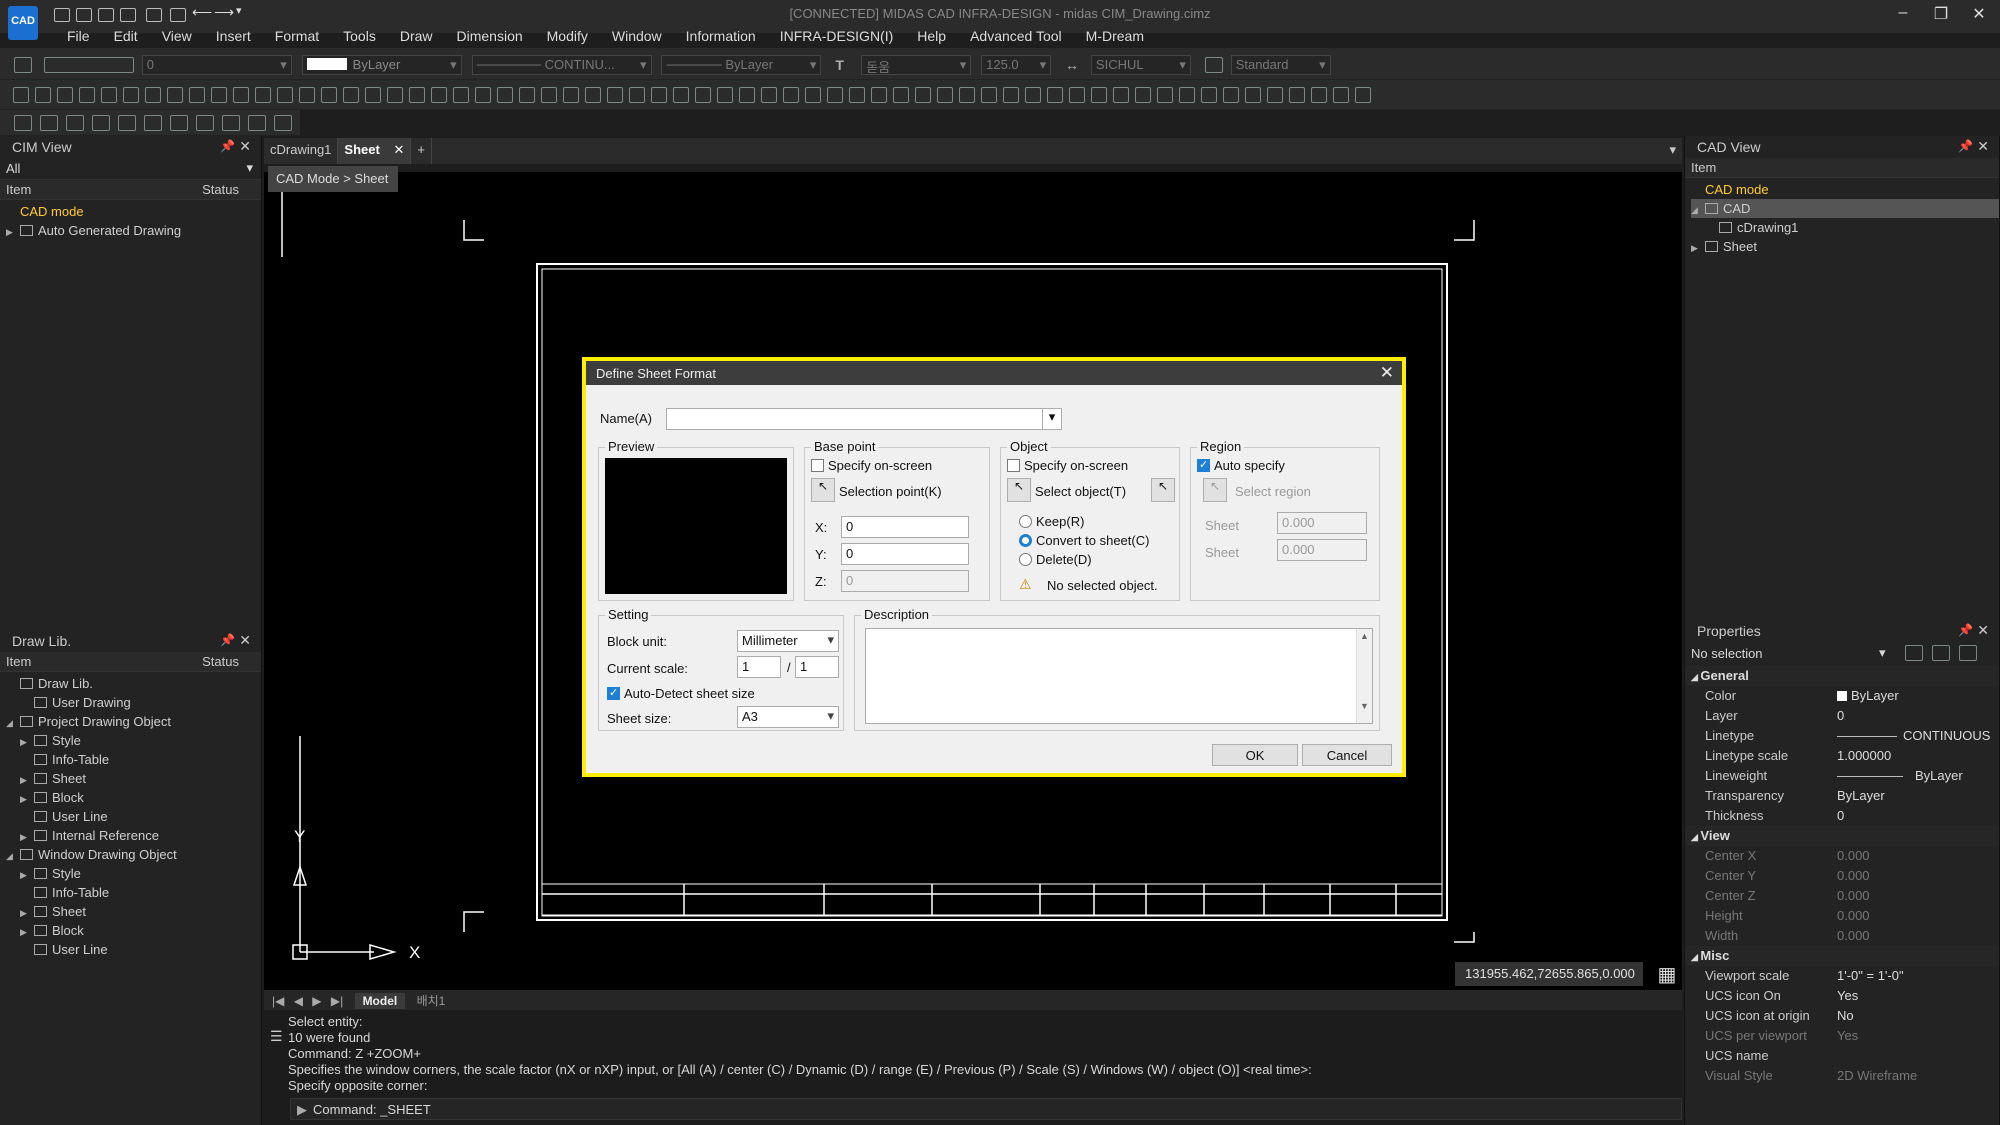 The image size is (2000, 1125). I want to click on command-input: ▶ Command: _SHEET, so click(986, 1109).